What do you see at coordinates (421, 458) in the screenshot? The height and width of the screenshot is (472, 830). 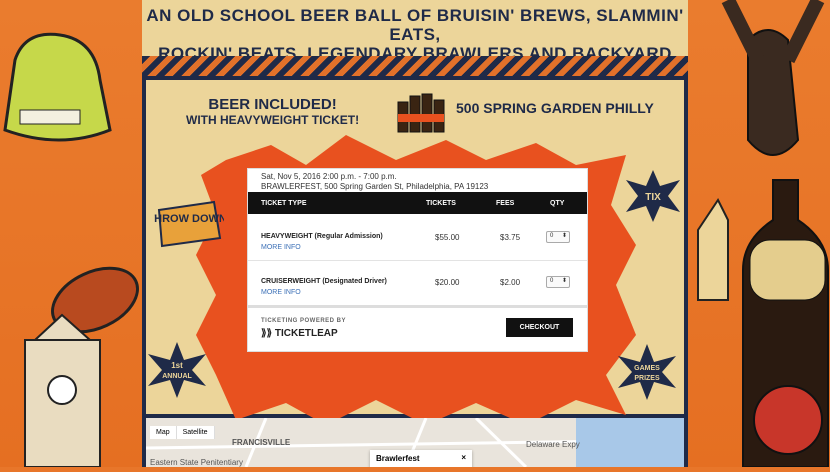 I see `map-info-popup: Brawlerfest ×` at bounding box center [421, 458].